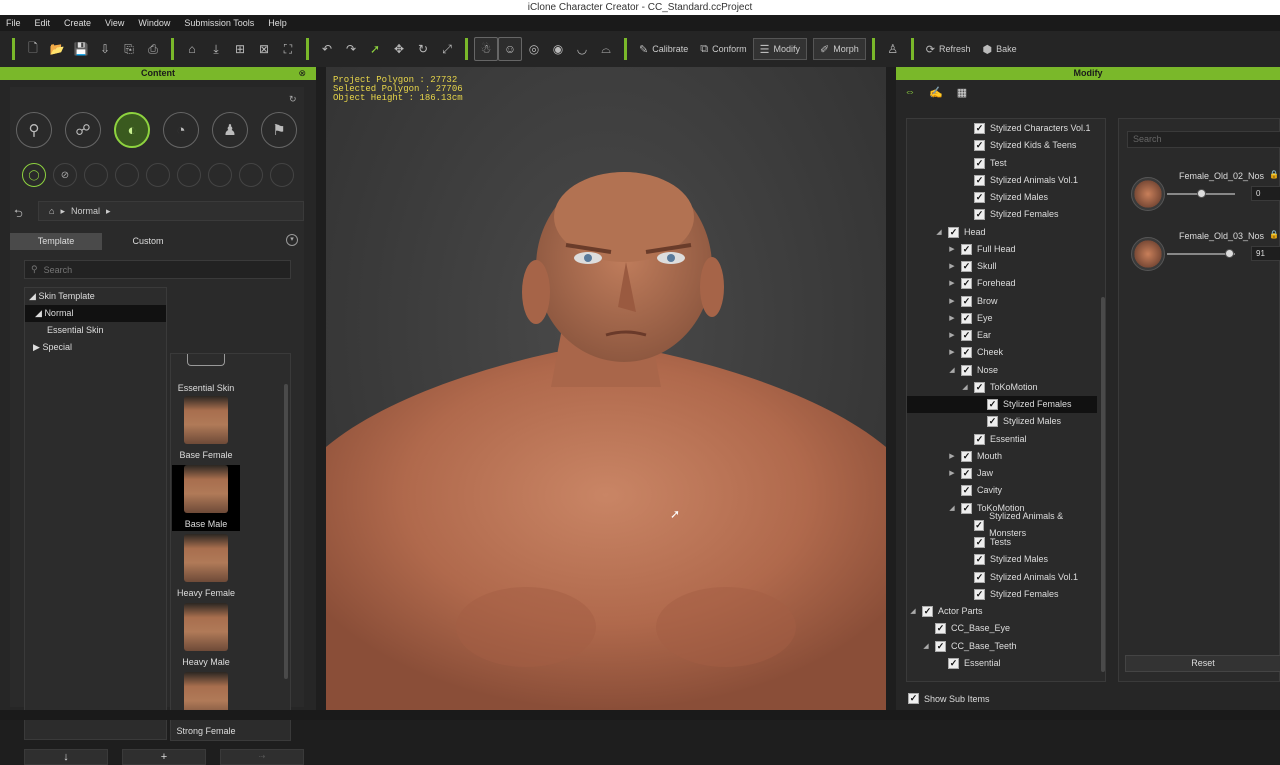 The width and height of the screenshot is (1280, 765). I want to click on menu-item-help: Help, so click(277, 23).